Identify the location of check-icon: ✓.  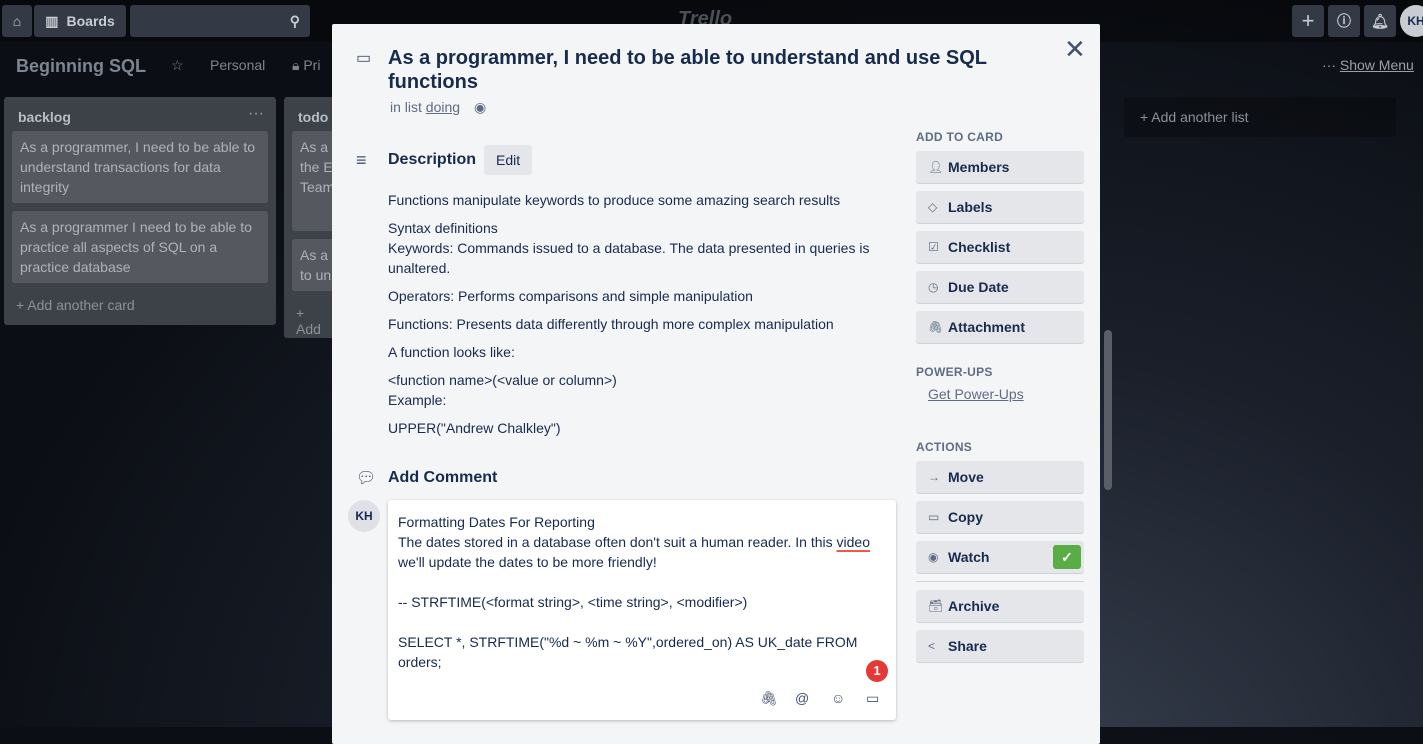
(1067, 557).